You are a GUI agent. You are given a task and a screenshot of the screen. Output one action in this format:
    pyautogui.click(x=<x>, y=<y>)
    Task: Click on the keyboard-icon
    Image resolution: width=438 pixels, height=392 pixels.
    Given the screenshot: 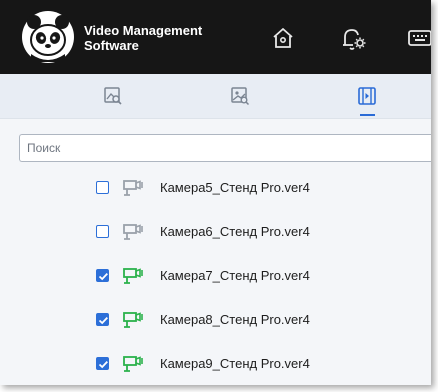 What is the action you would take?
    pyautogui.click(x=418, y=38)
    